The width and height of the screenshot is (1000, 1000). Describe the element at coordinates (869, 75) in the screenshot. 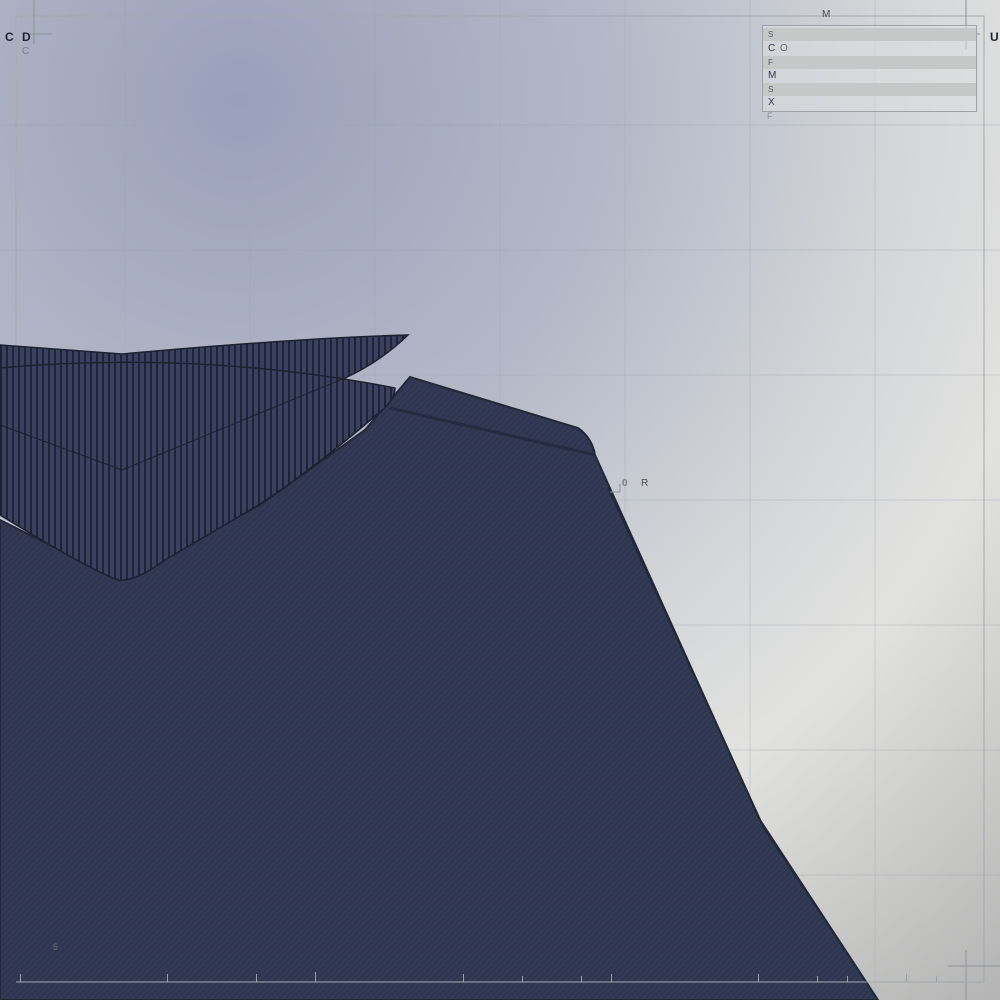

I see `legend-row: M` at that location.